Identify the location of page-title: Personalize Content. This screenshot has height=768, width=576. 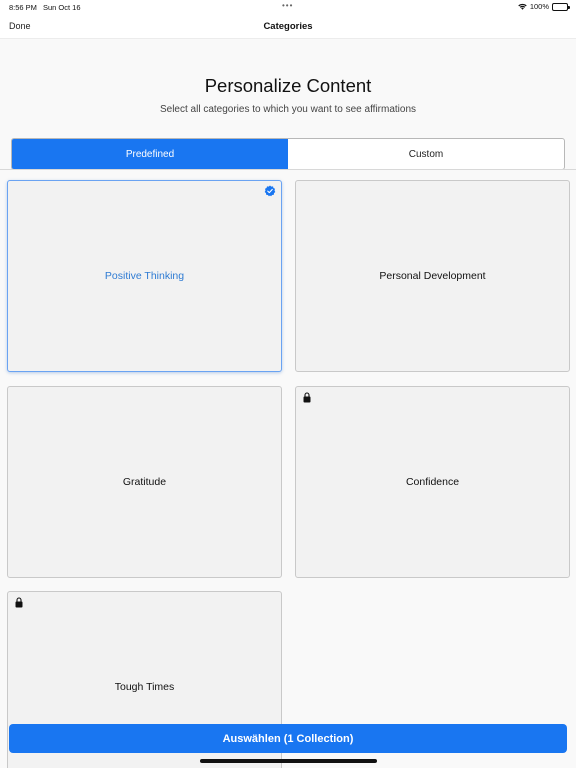
(288, 85).